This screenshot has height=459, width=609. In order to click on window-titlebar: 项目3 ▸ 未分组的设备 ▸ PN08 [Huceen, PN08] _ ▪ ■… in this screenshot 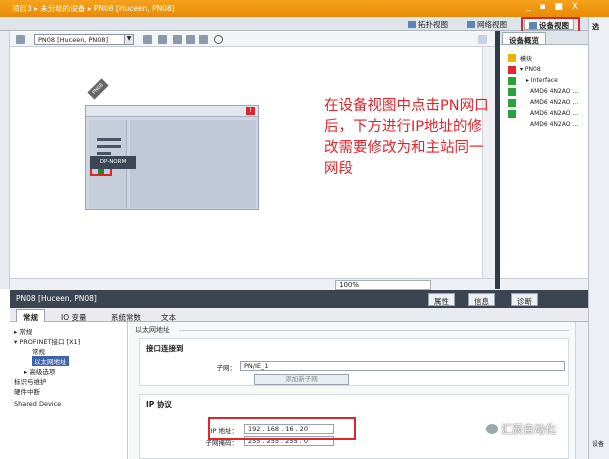, I will do `click(304, 8)`.